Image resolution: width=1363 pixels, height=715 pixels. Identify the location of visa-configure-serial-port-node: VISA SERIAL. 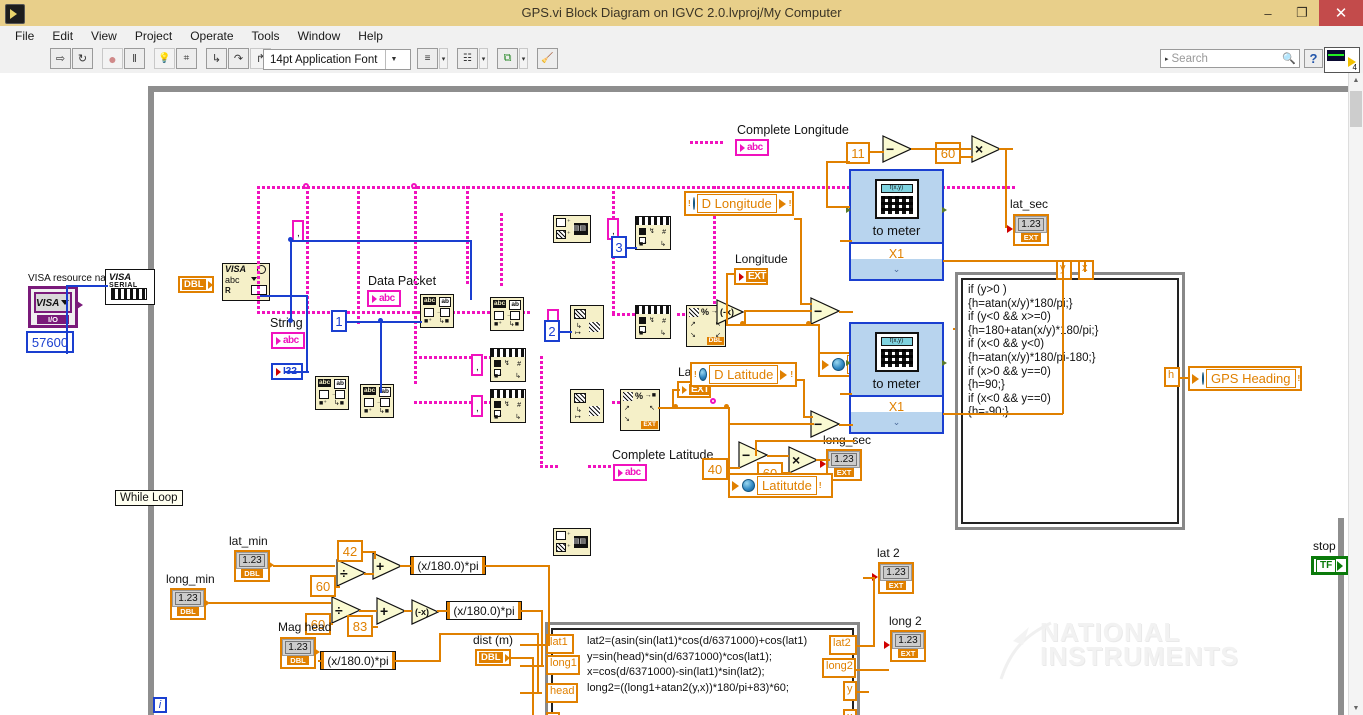
(130, 287).